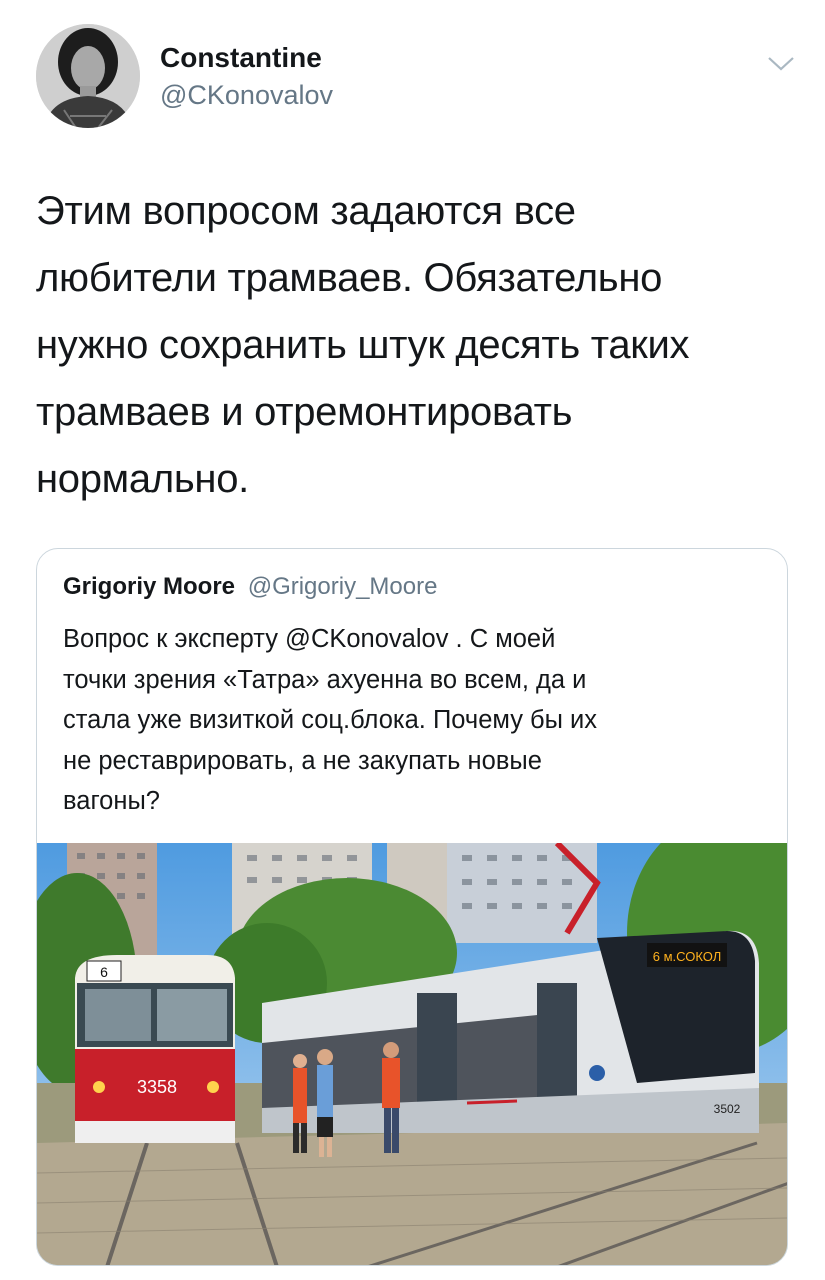 This screenshot has height=1280, width=825. Describe the element at coordinates (302, 760) in the screenshot. I see `quoted-text-line: не реставрировать, а не закупать новые` at that location.